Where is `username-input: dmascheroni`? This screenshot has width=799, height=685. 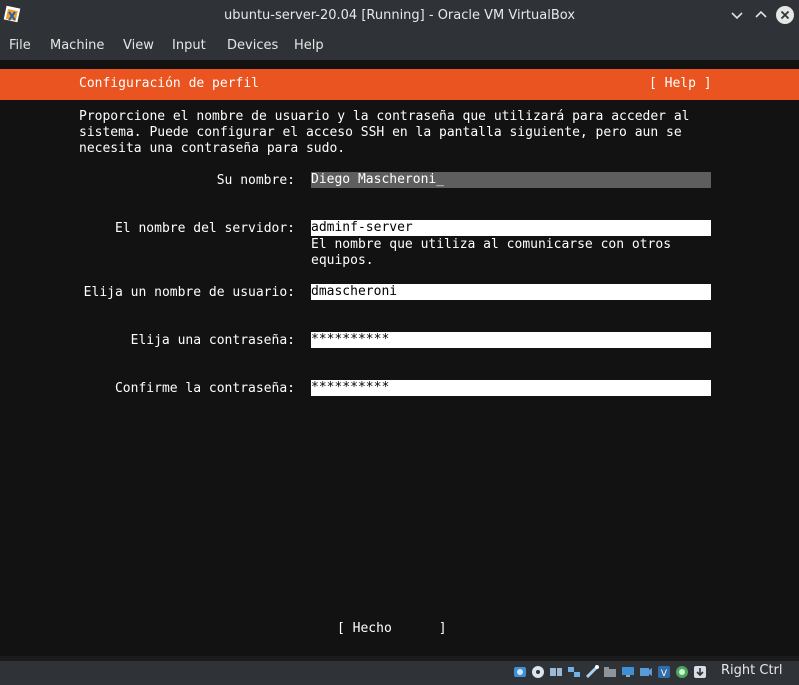 username-input: dmascheroni is located at coordinates (511, 292).